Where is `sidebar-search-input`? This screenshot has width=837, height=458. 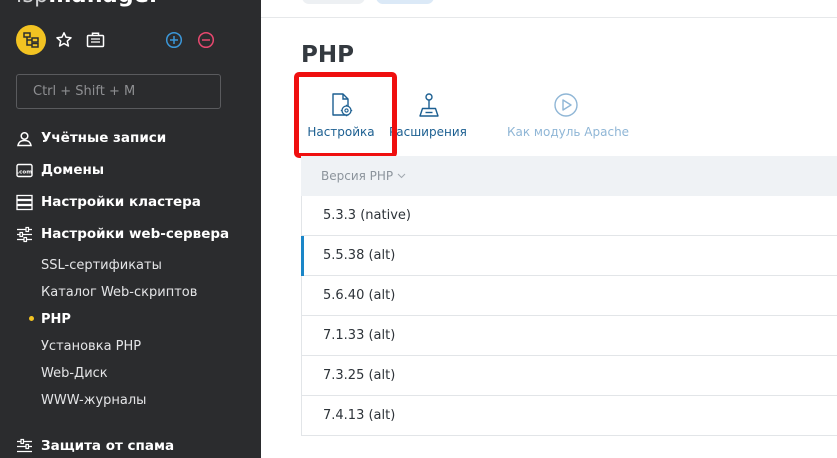
sidebar-search-input is located at coordinates (118, 91).